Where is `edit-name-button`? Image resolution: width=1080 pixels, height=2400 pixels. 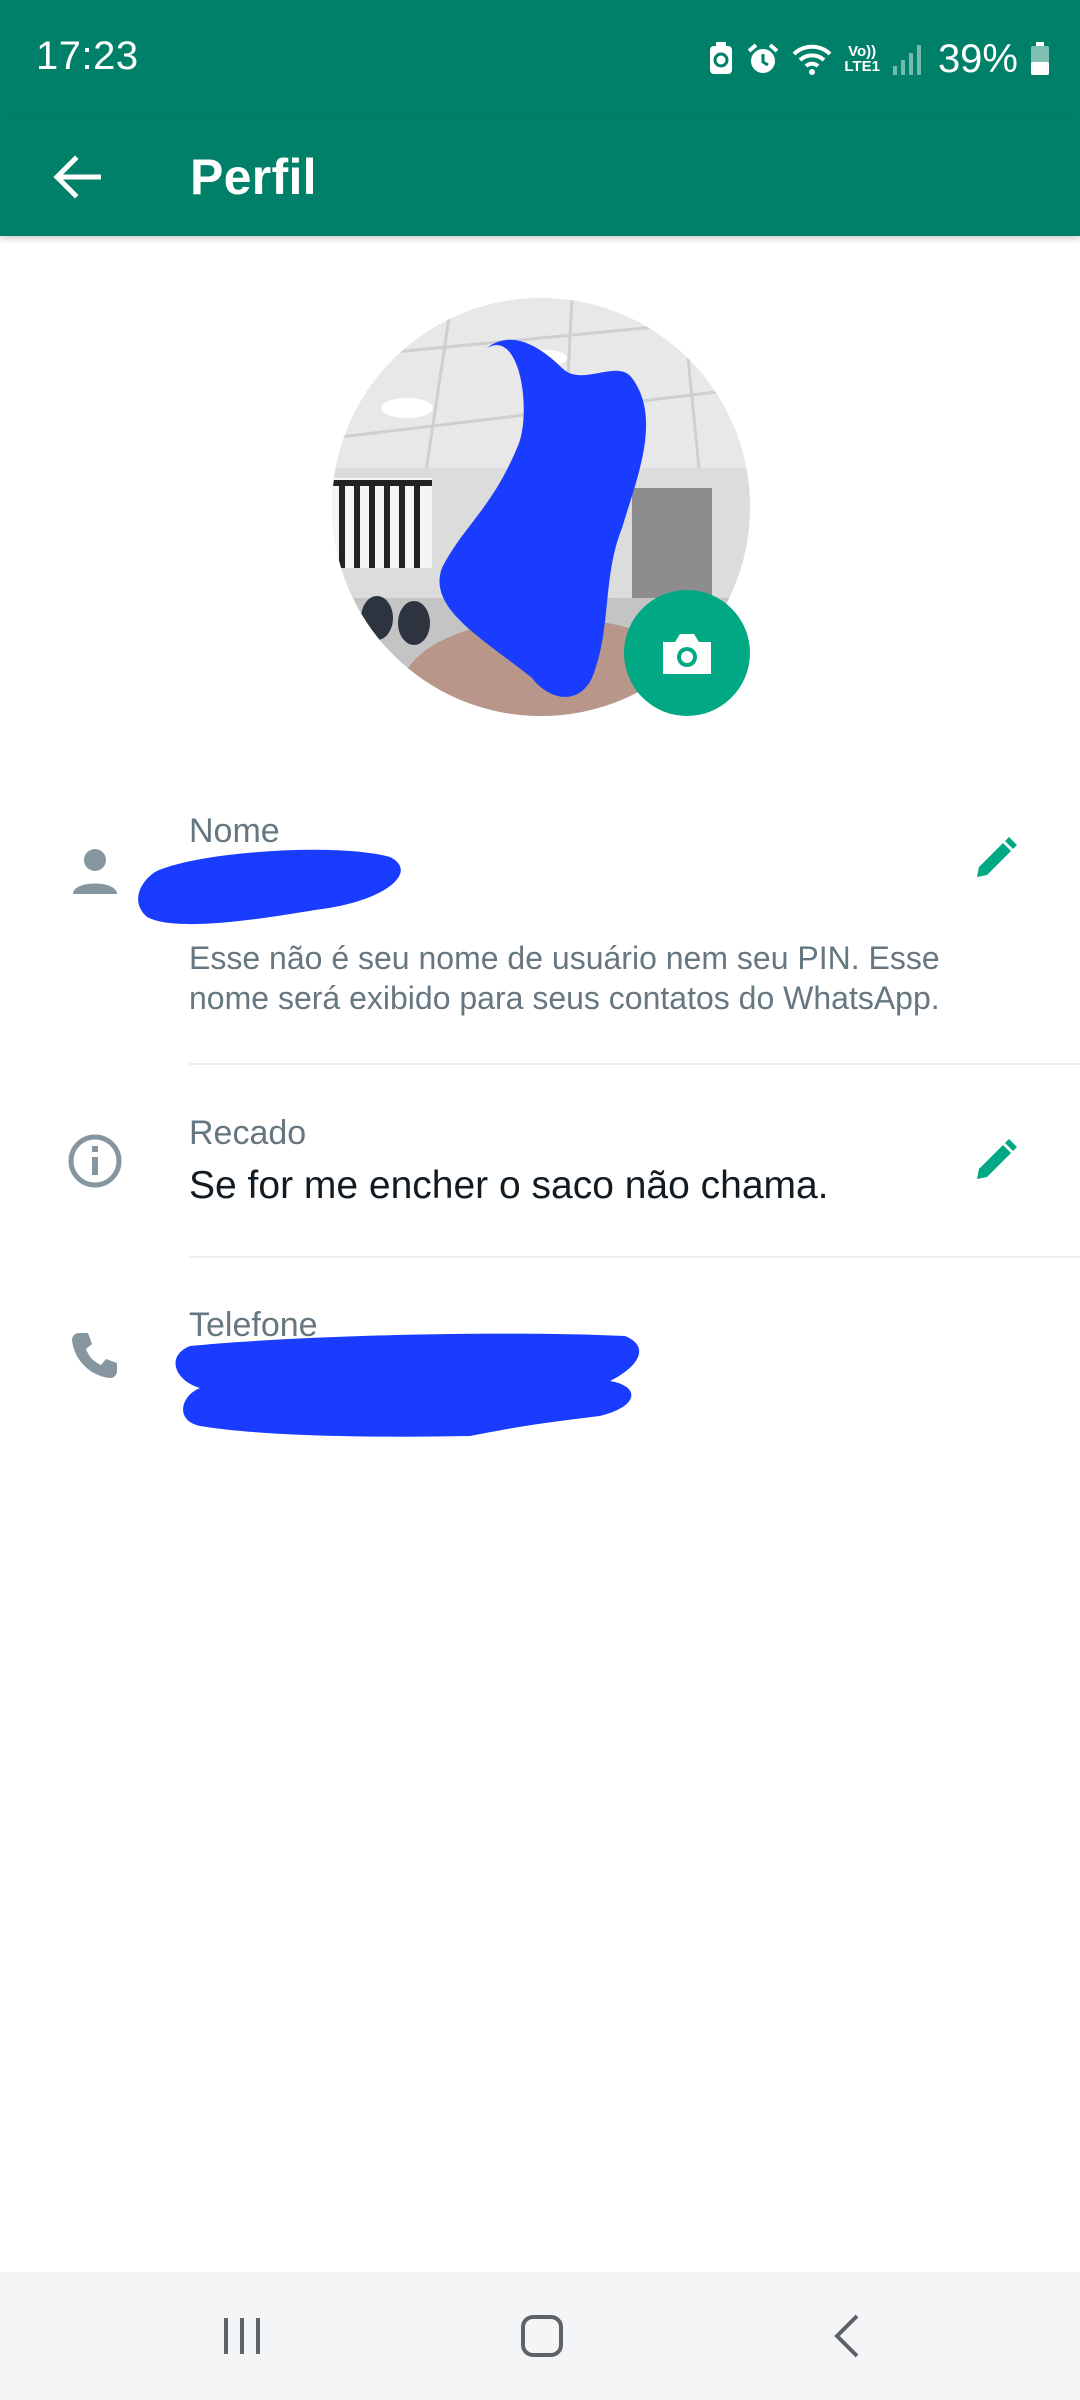 edit-name-button is located at coordinates (995, 859).